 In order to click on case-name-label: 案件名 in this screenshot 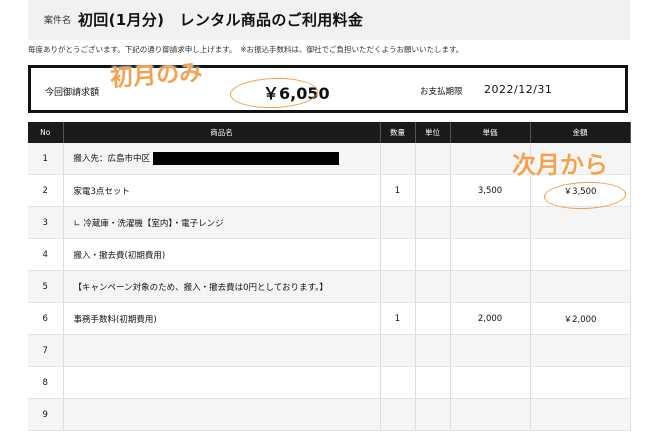, I will do `click(58, 21)`.